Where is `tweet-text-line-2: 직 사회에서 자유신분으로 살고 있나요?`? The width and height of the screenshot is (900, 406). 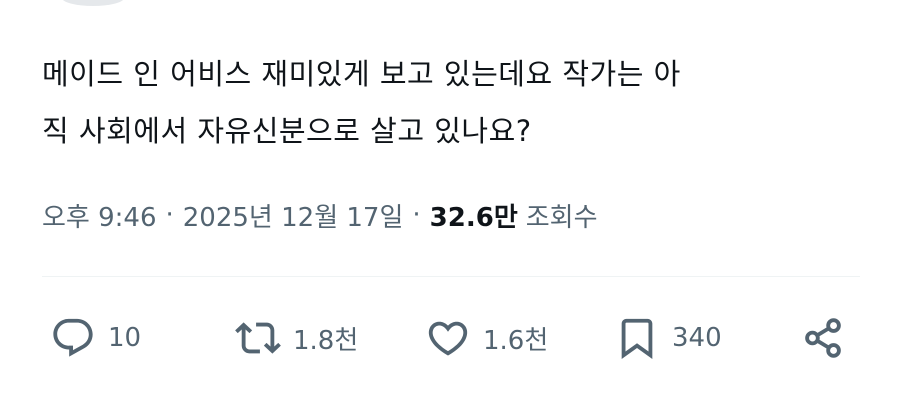
tweet-text-line-2: 직 사회에서 자유신분으로 살고 있나요? is located at coordinates (287, 131).